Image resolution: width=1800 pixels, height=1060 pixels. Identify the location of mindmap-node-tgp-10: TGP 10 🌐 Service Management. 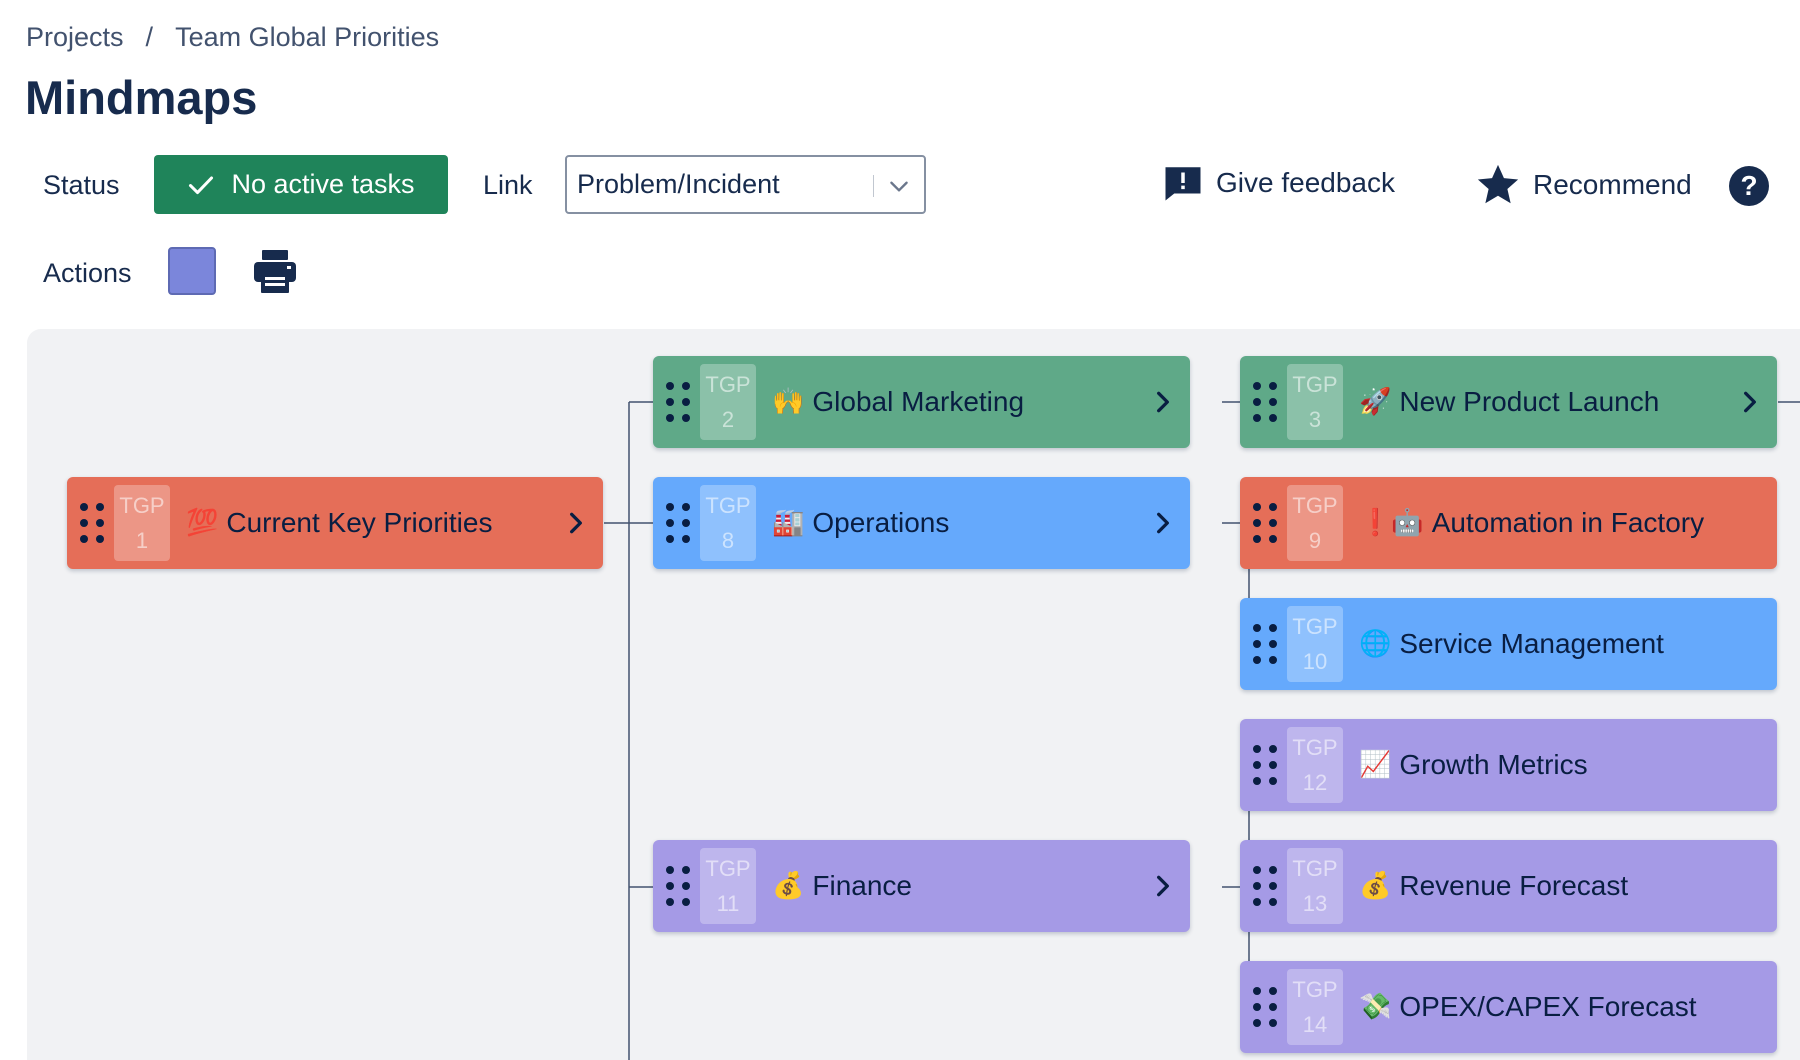
(1508, 644).